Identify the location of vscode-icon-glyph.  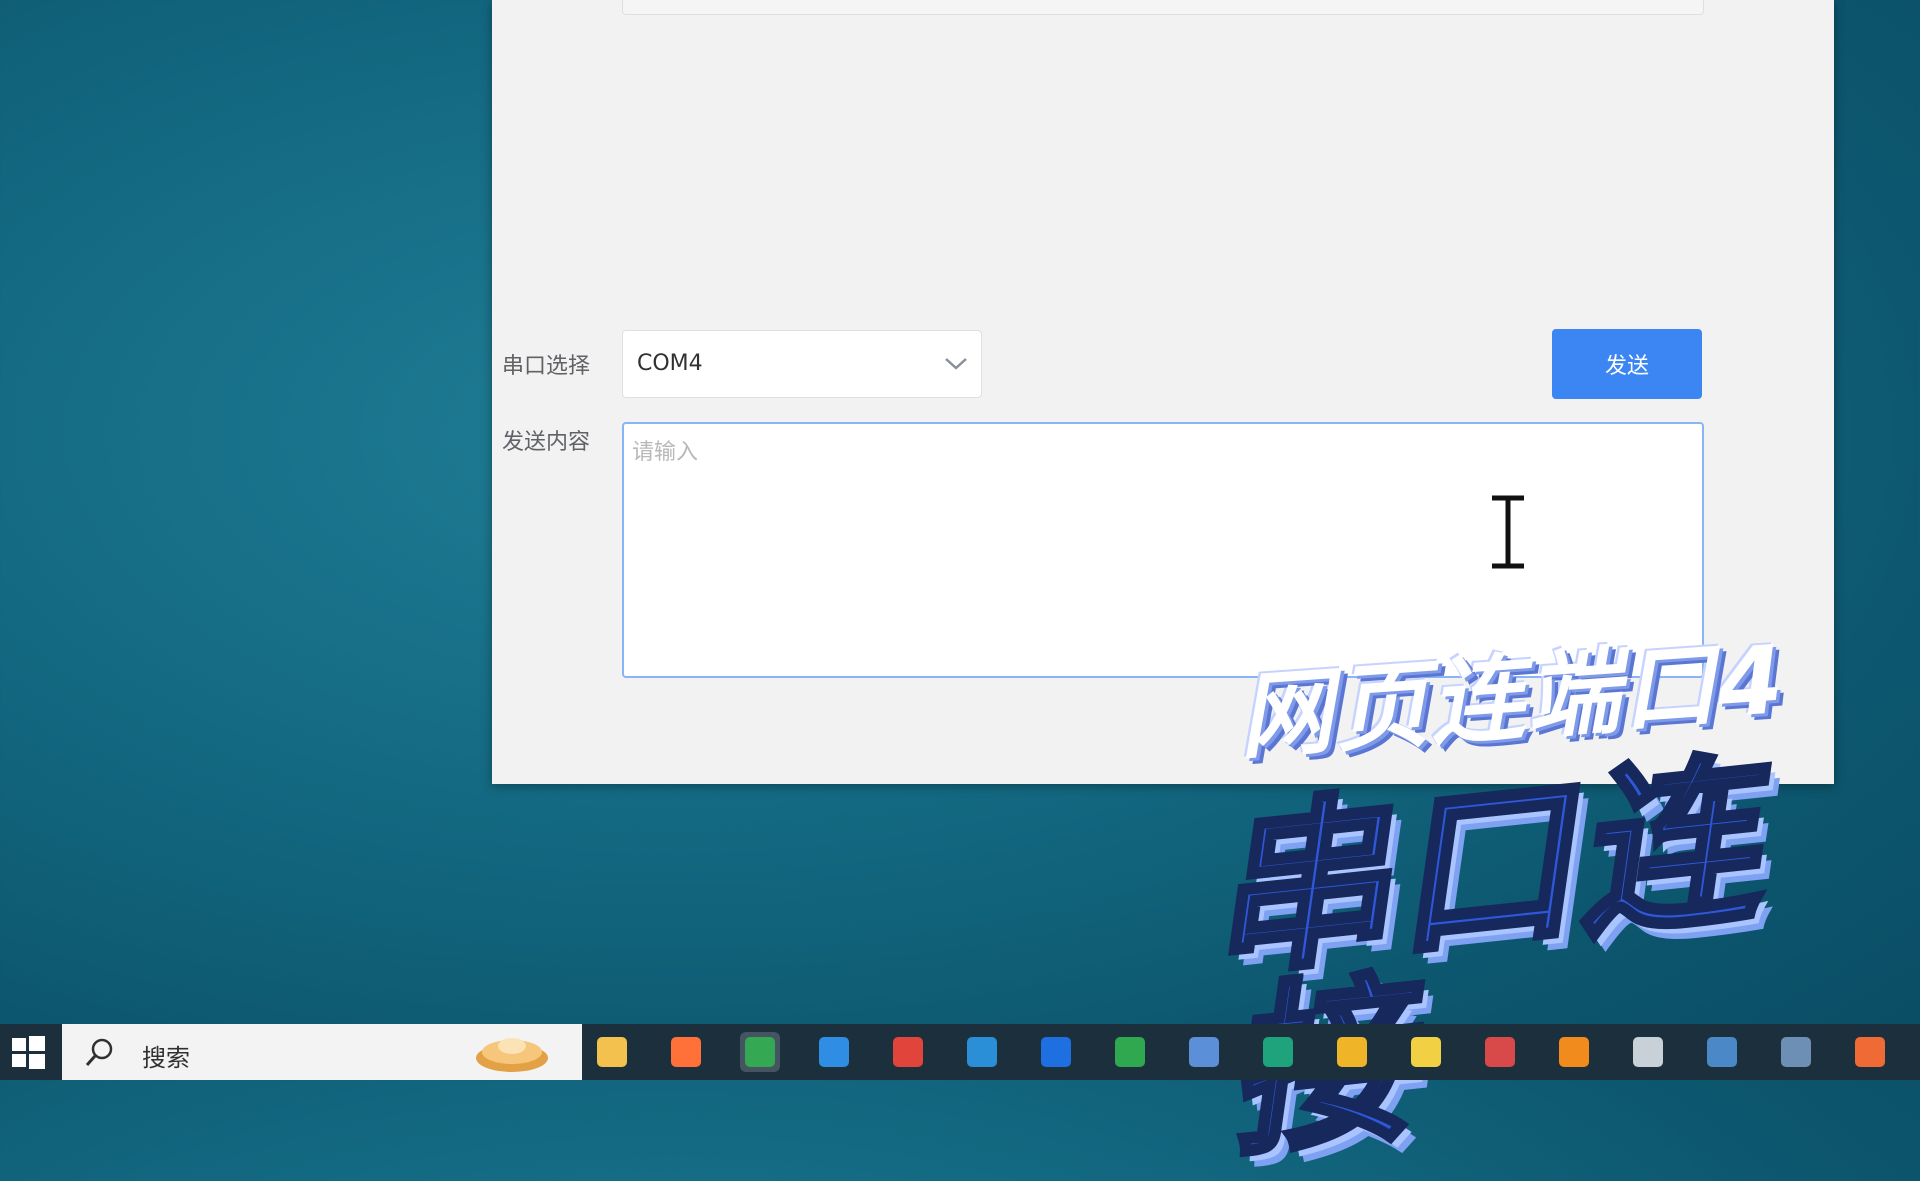
(834, 1052).